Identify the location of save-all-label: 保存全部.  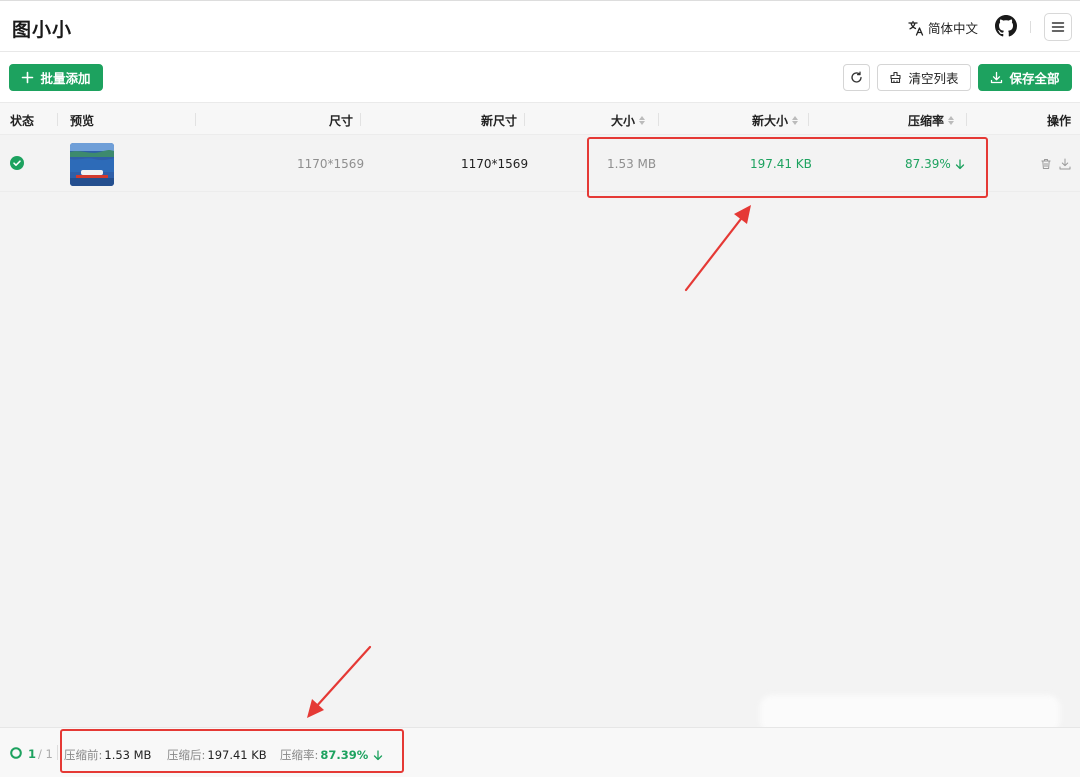
(1034, 78).